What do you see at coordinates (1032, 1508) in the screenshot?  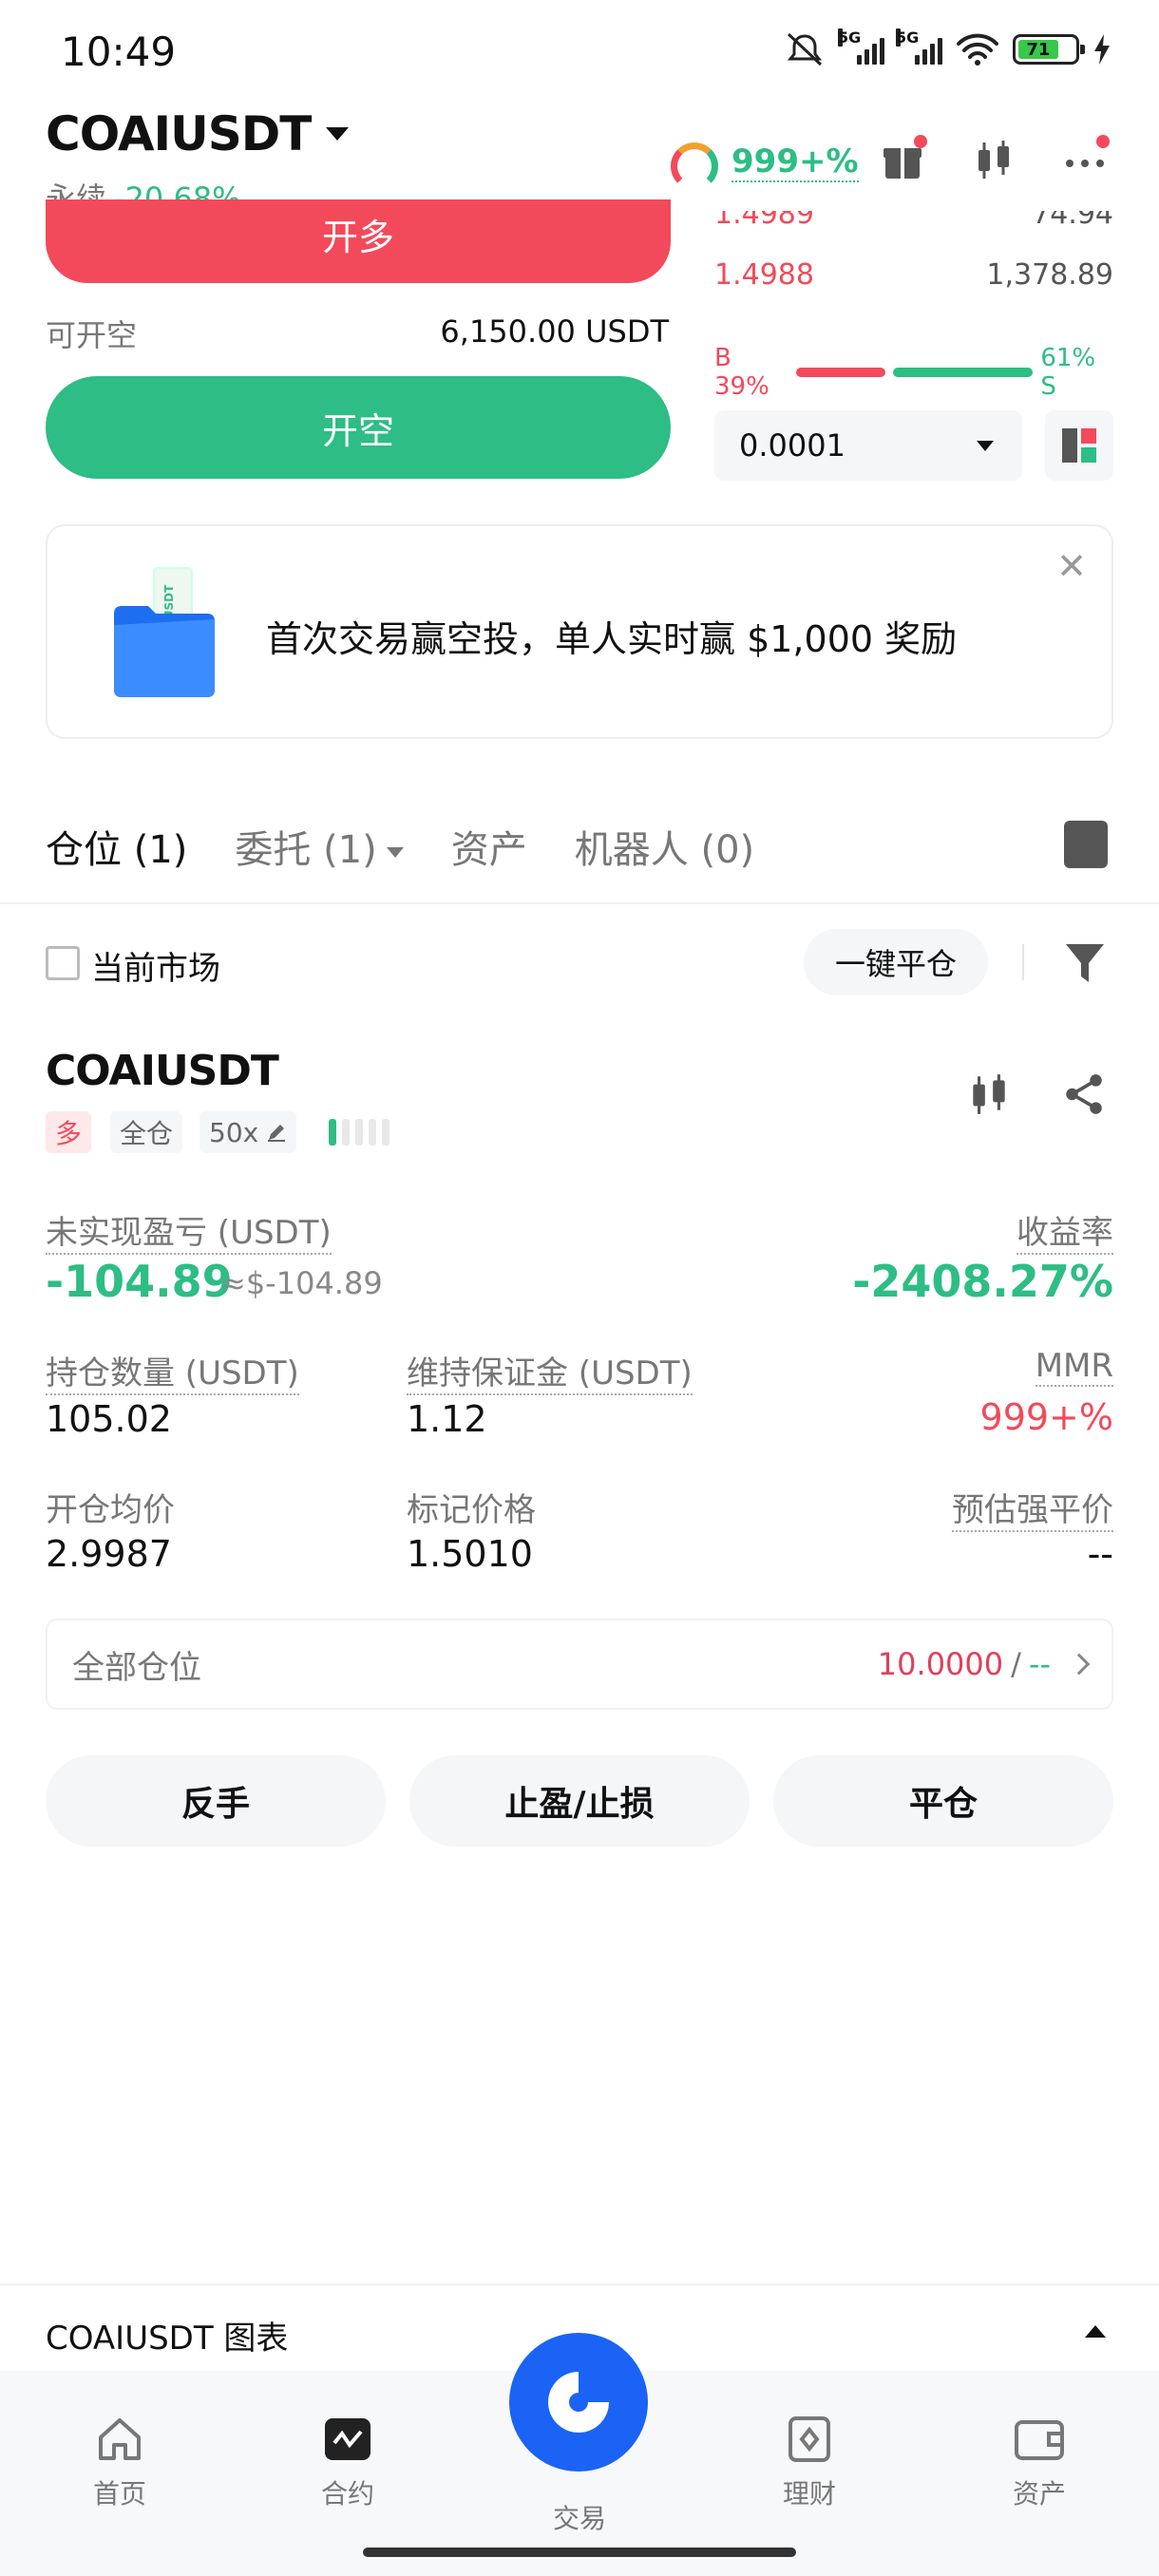 I see `liq-price-label: 预估强平价` at bounding box center [1032, 1508].